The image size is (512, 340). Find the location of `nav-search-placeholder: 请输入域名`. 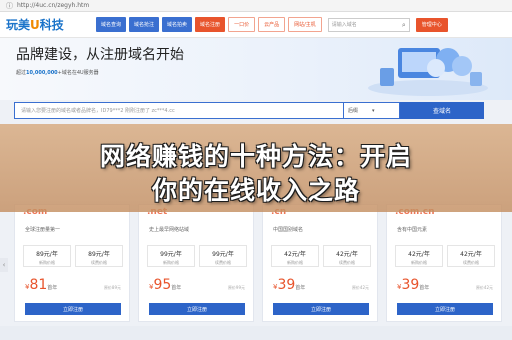

nav-search-placeholder: 请输入域名 is located at coordinates (344, 25).